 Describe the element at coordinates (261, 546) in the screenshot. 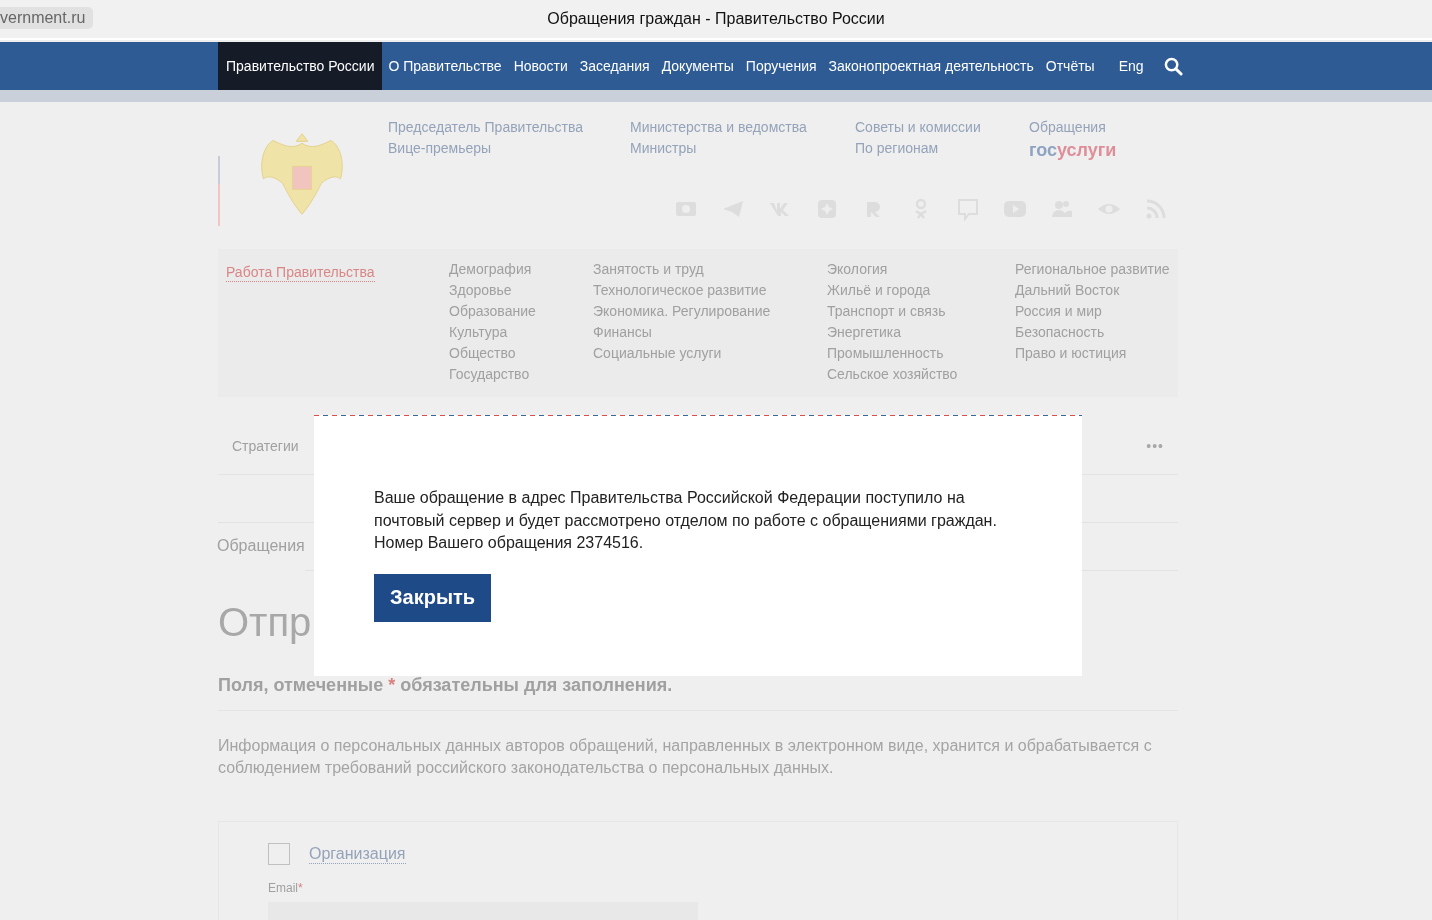

I see `breadcrumb-link: Обращения` at that location.